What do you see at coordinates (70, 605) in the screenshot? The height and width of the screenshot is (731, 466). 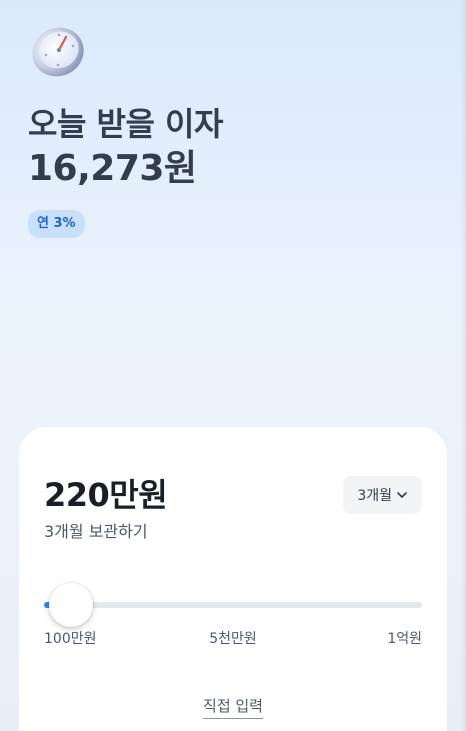 I see `slider-thumb` at bounding box center [70, 605].